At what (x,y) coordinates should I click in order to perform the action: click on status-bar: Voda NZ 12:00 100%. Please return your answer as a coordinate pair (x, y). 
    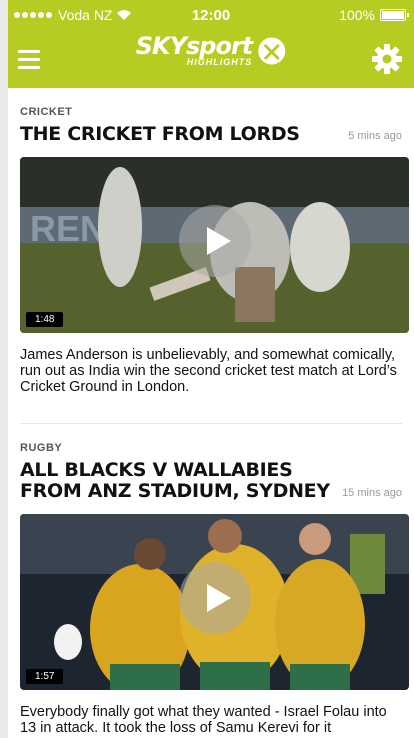
    Looking at the image, I should click on (211, 15).